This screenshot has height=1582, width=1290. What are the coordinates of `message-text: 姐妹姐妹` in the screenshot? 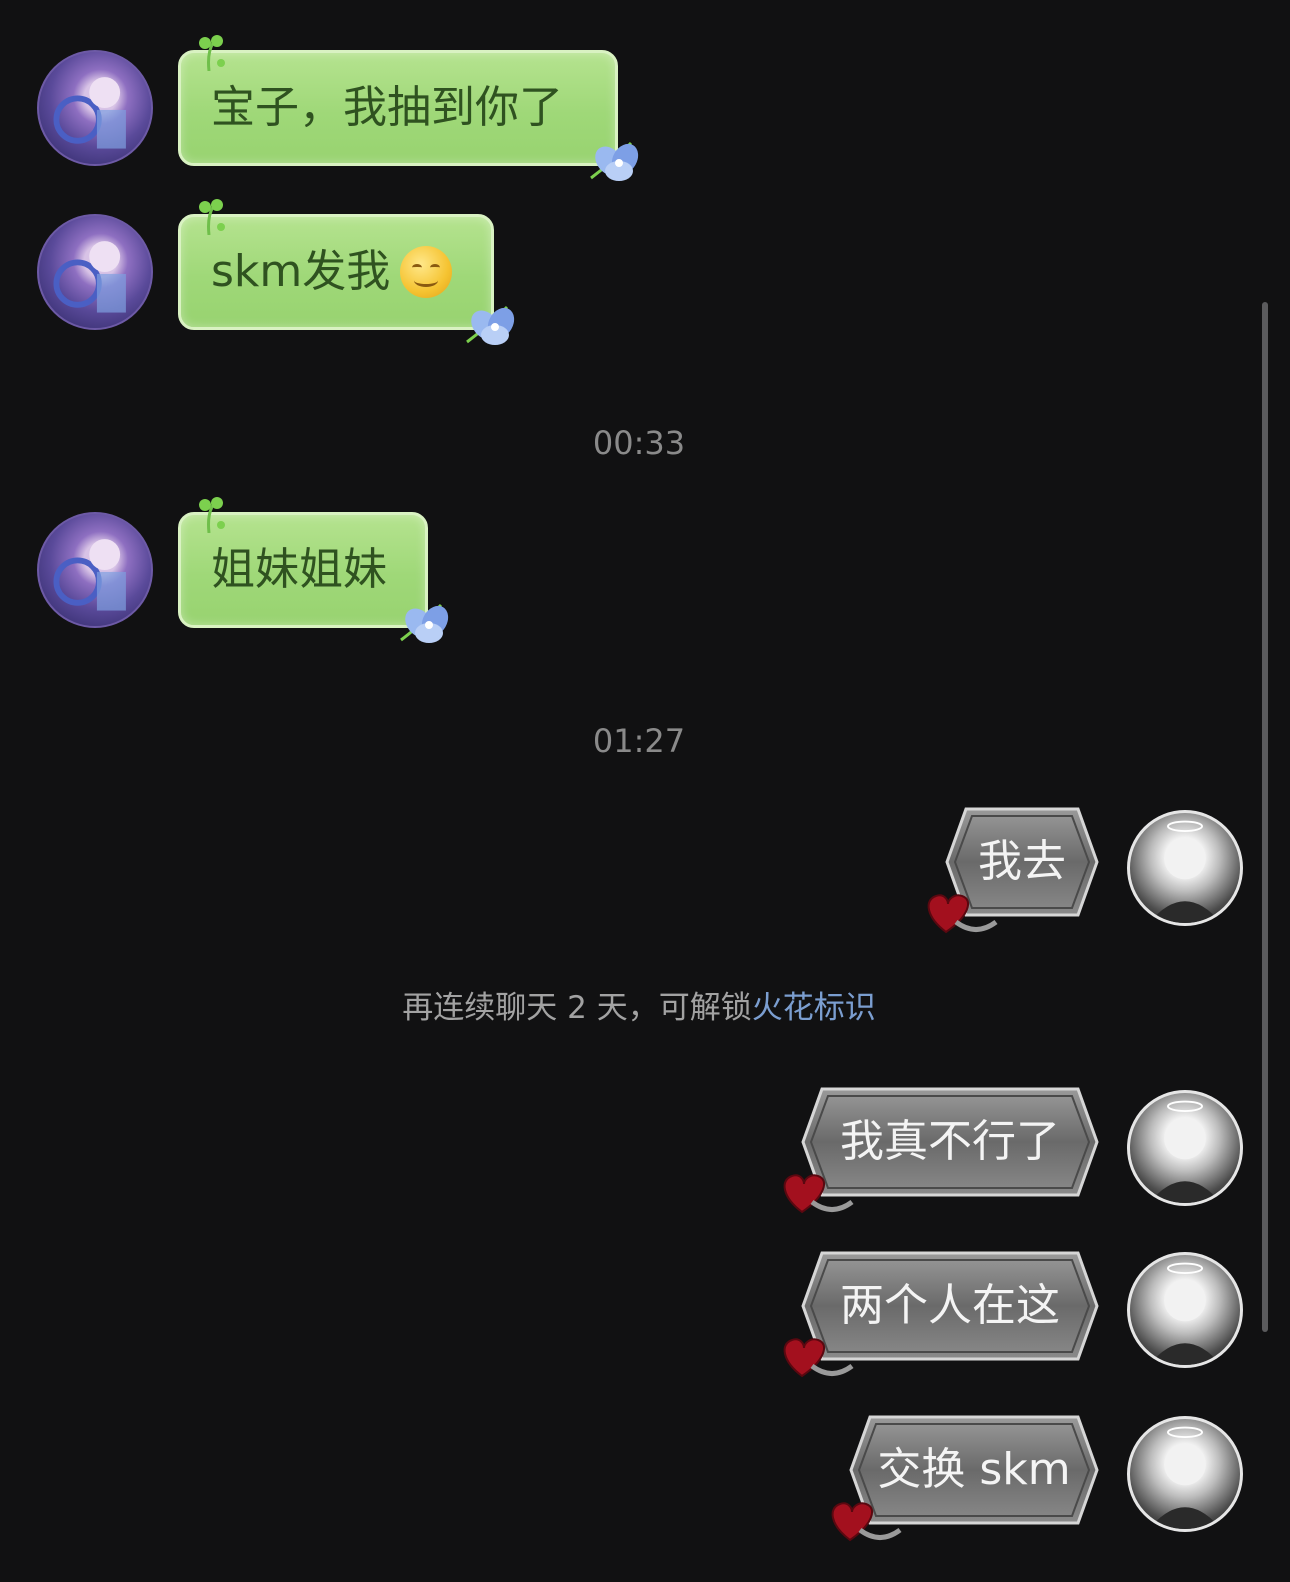 It's located at (299, 569).